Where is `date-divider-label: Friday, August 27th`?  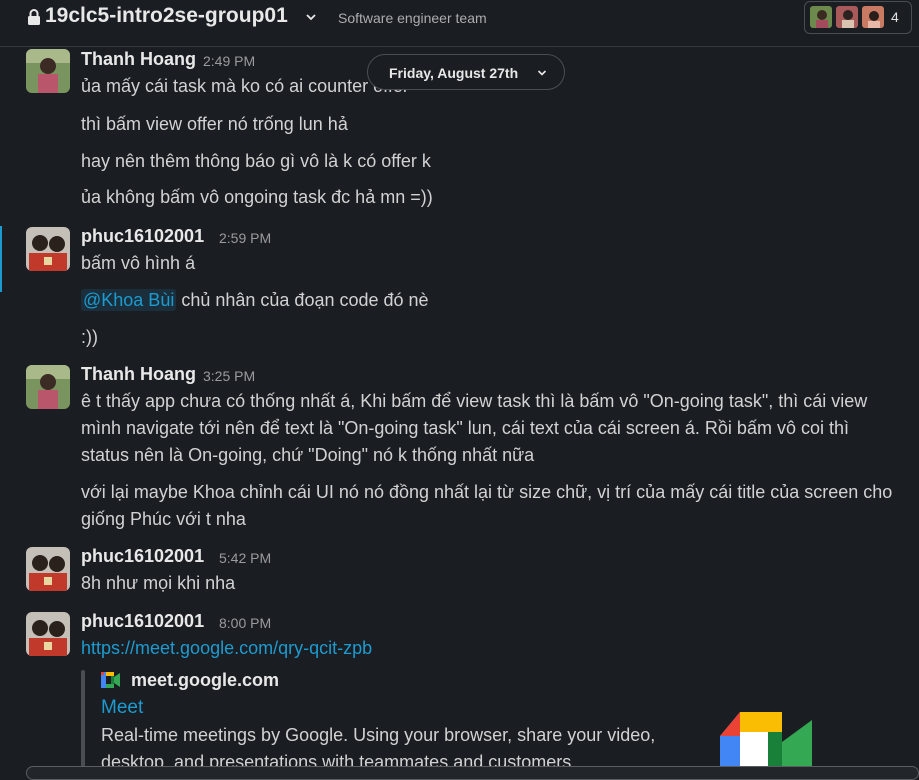 date-divider-label: Friday, August 27th is located at coordinates (454, 73).